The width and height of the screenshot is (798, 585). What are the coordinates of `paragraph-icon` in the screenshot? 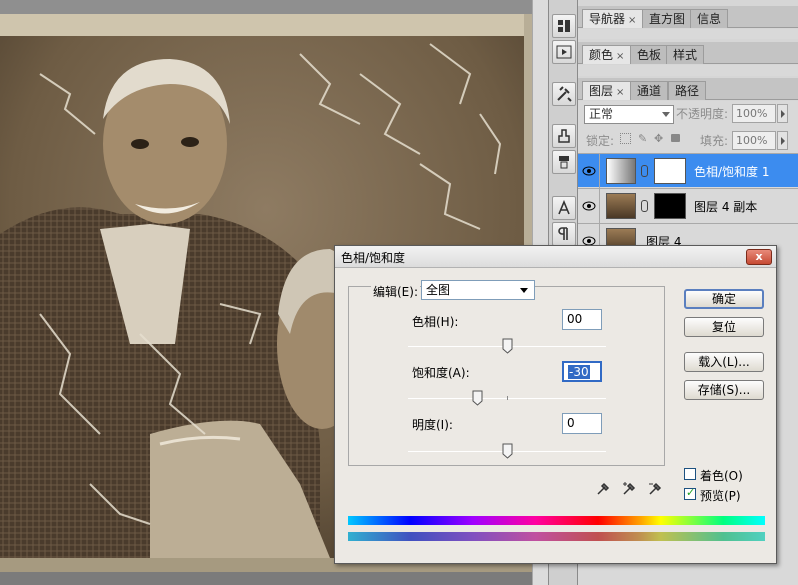 It's located at (564, 234).